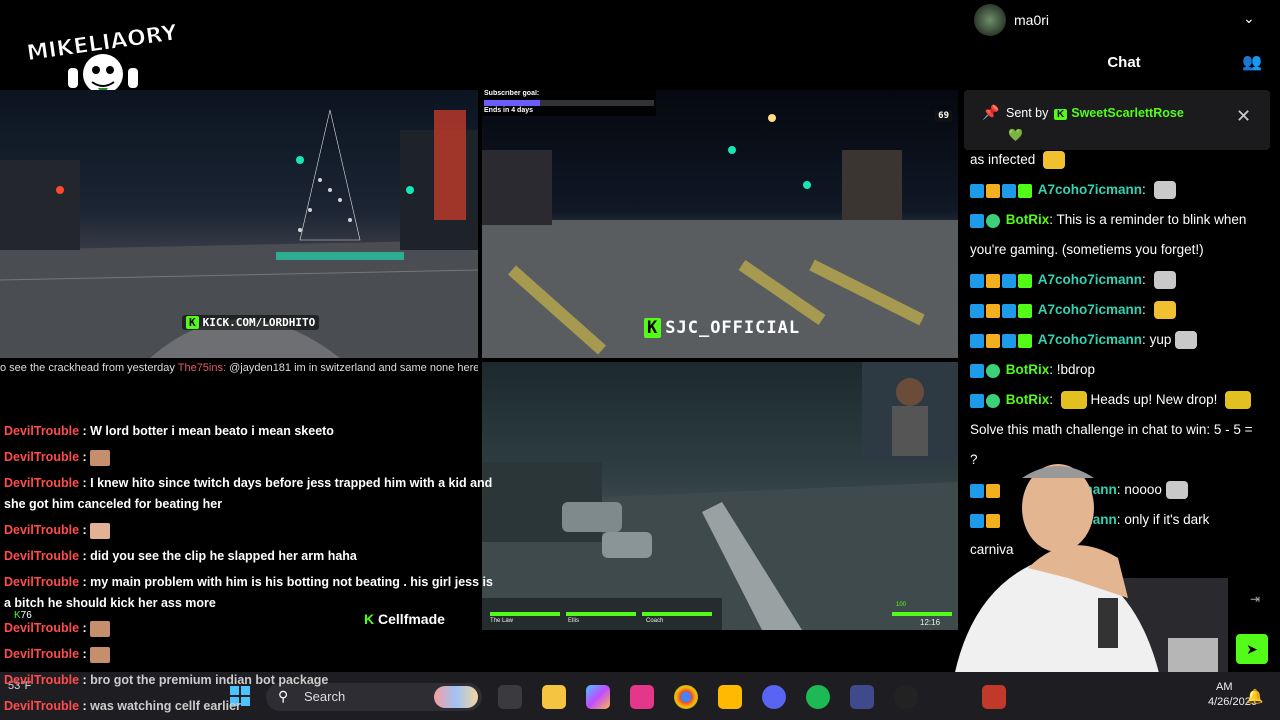 The width and height of the screenshot is (1280, 720). Describe the element at coordinates (994, 697) in the screenshot. I see `app-red-icon` at that location.